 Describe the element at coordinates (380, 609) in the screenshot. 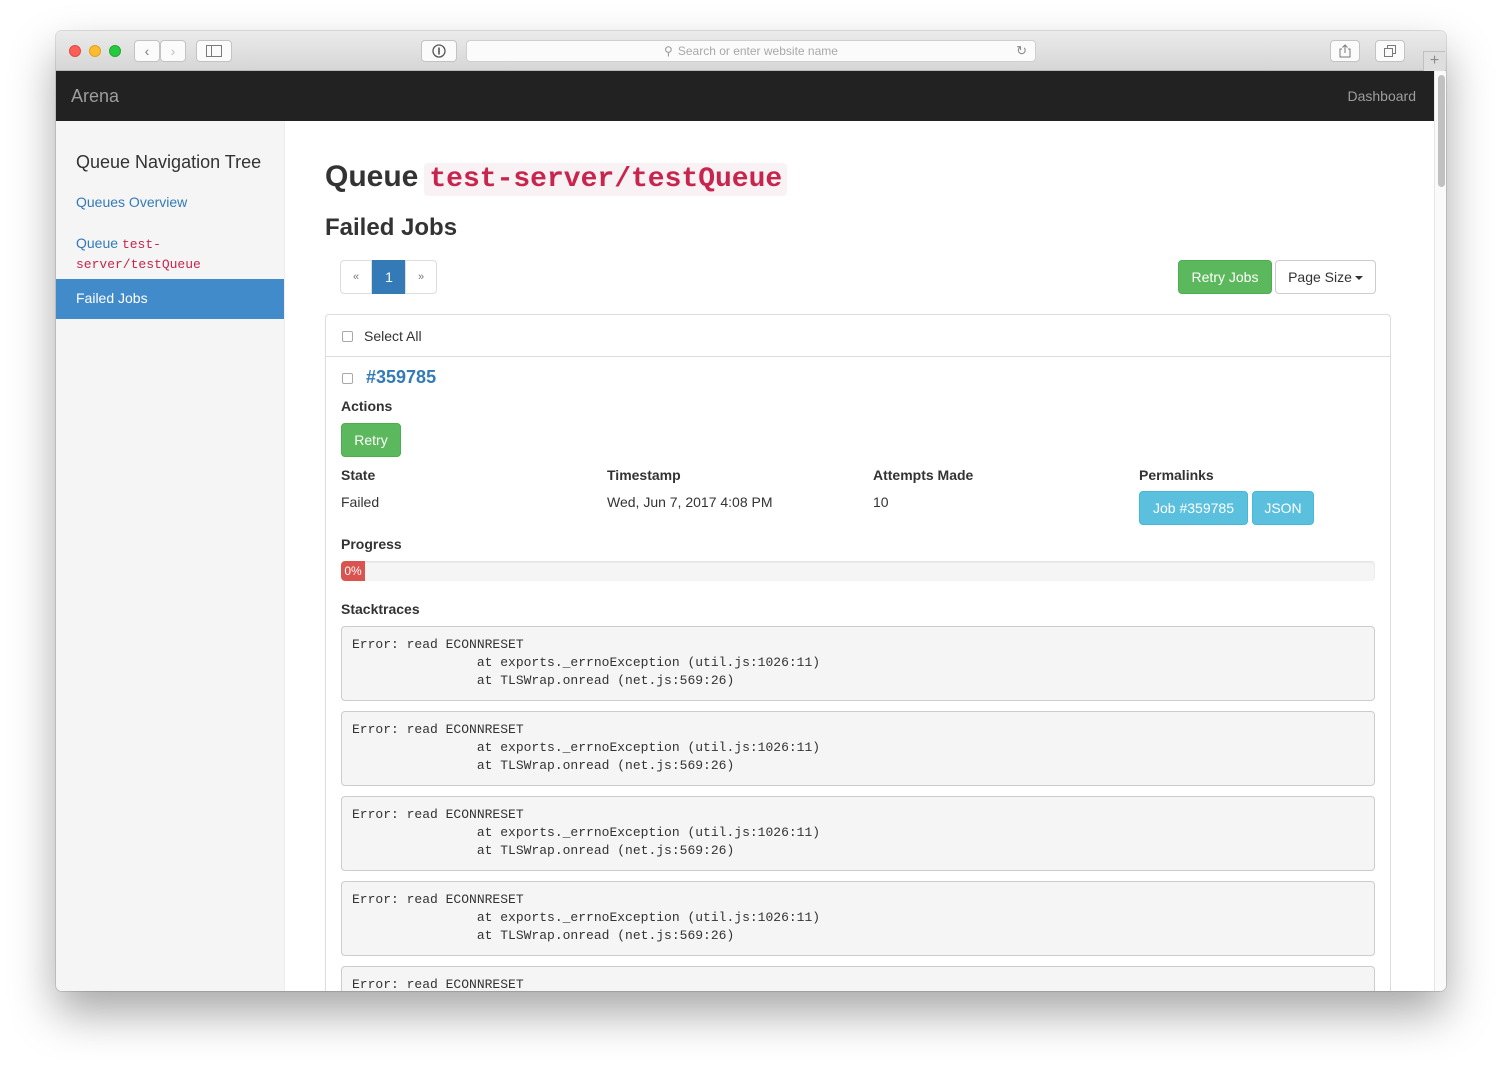

I see `stacktraces-label: Stacktraces` at that location.